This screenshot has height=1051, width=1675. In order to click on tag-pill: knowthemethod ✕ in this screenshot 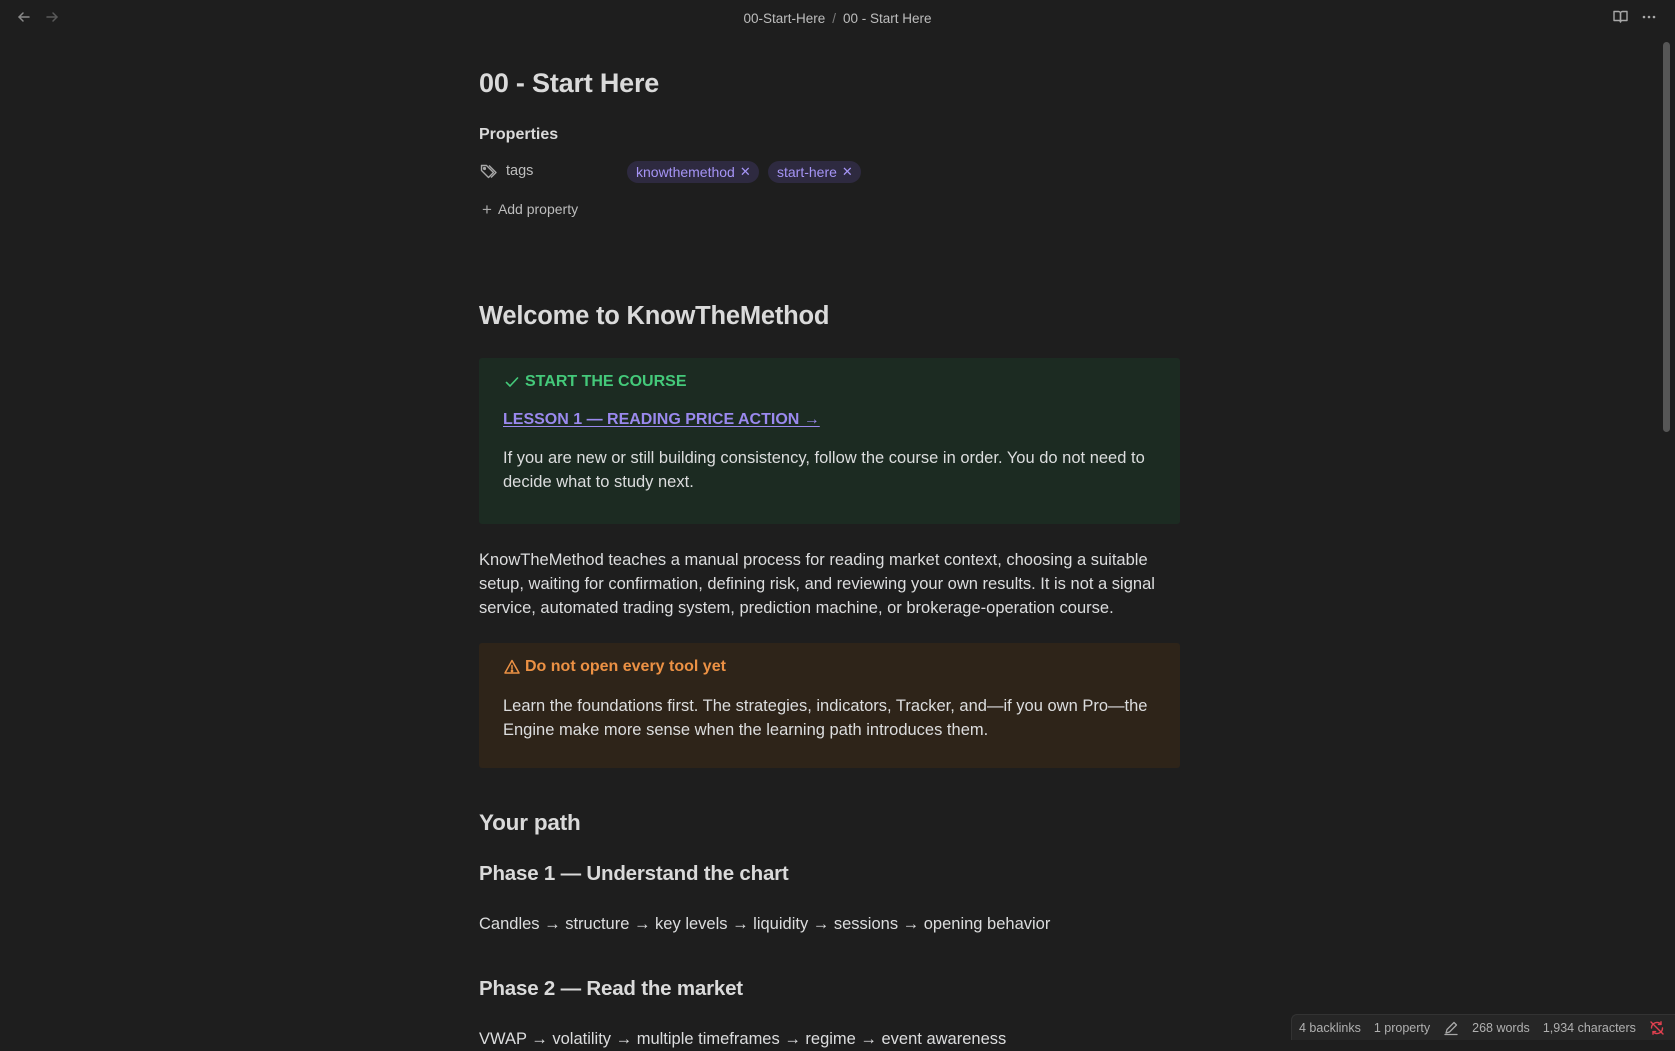, I will do `click(693, 172)`.